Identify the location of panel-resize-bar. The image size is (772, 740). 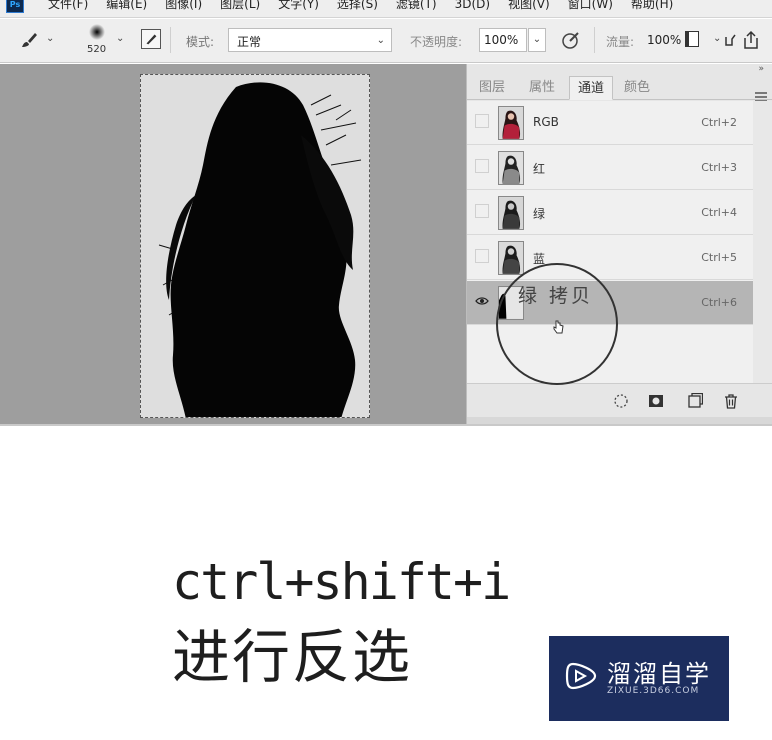
(619, 420).